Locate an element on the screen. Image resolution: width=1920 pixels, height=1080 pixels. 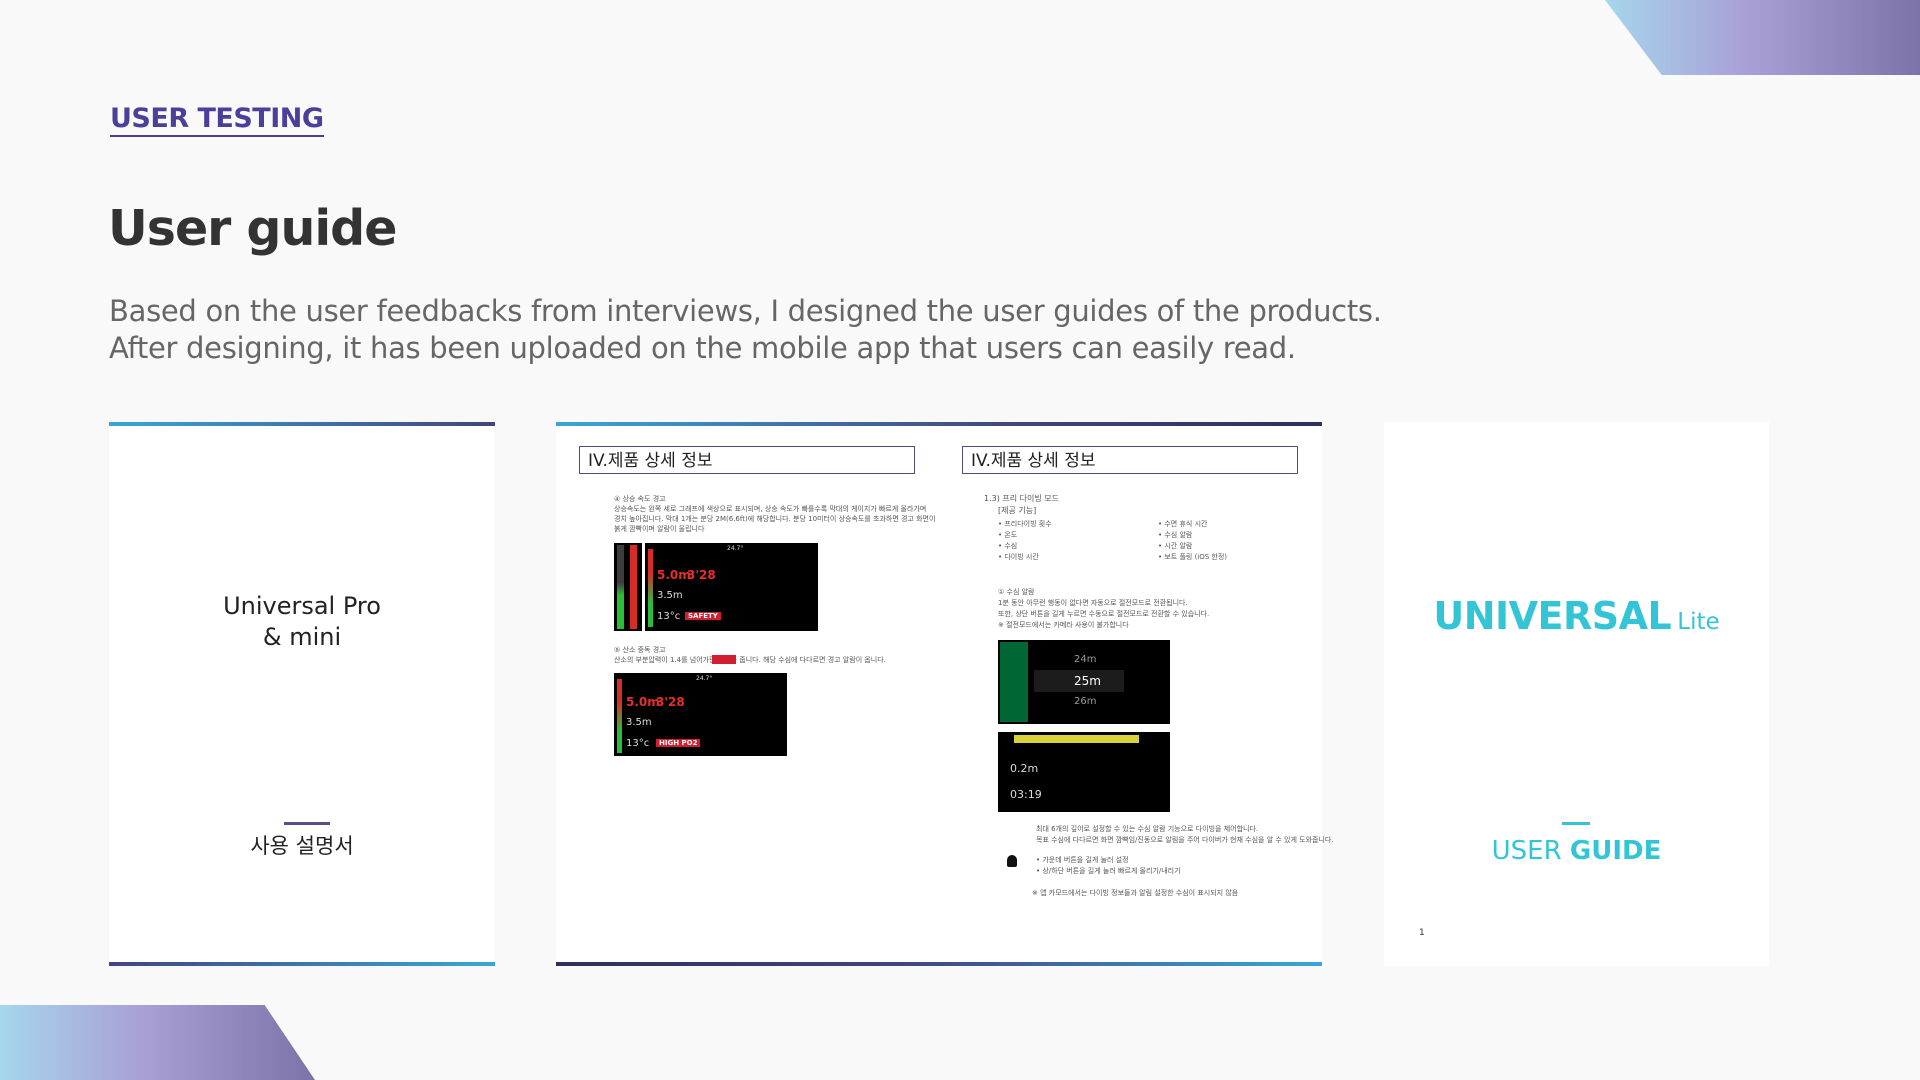
feature-right-4: • 보트 플링 (iOS 한정) is located at coordinates (1193, 557).